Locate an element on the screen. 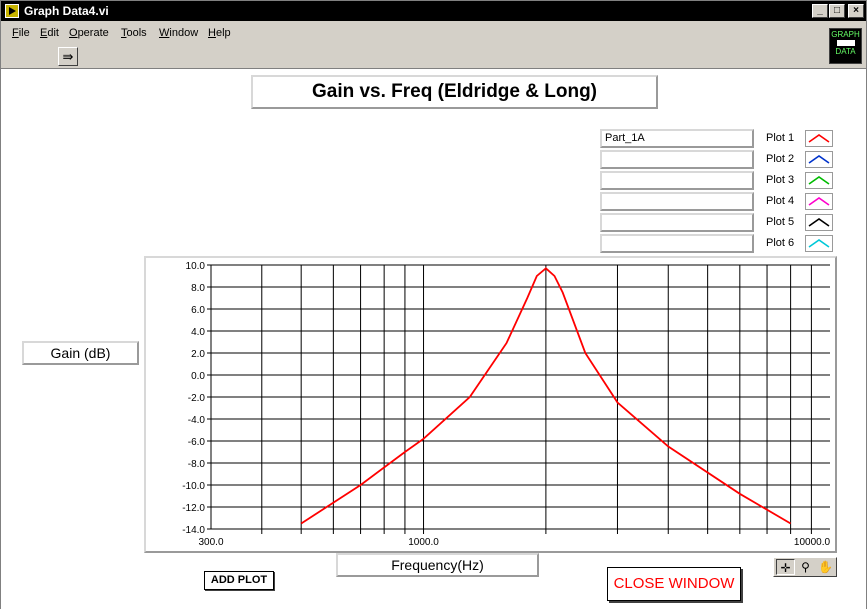 This screenshot has height=609, width=867. vi-icon: GRAPH DATA is located at coordinates (845, 46).